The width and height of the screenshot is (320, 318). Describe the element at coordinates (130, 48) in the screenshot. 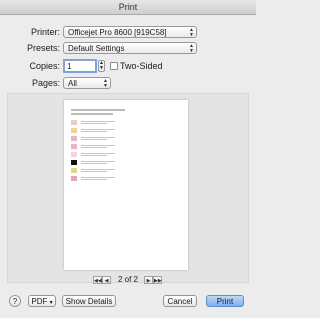

I see `presets-popup: Default Settings ▲ ▼` at that location.